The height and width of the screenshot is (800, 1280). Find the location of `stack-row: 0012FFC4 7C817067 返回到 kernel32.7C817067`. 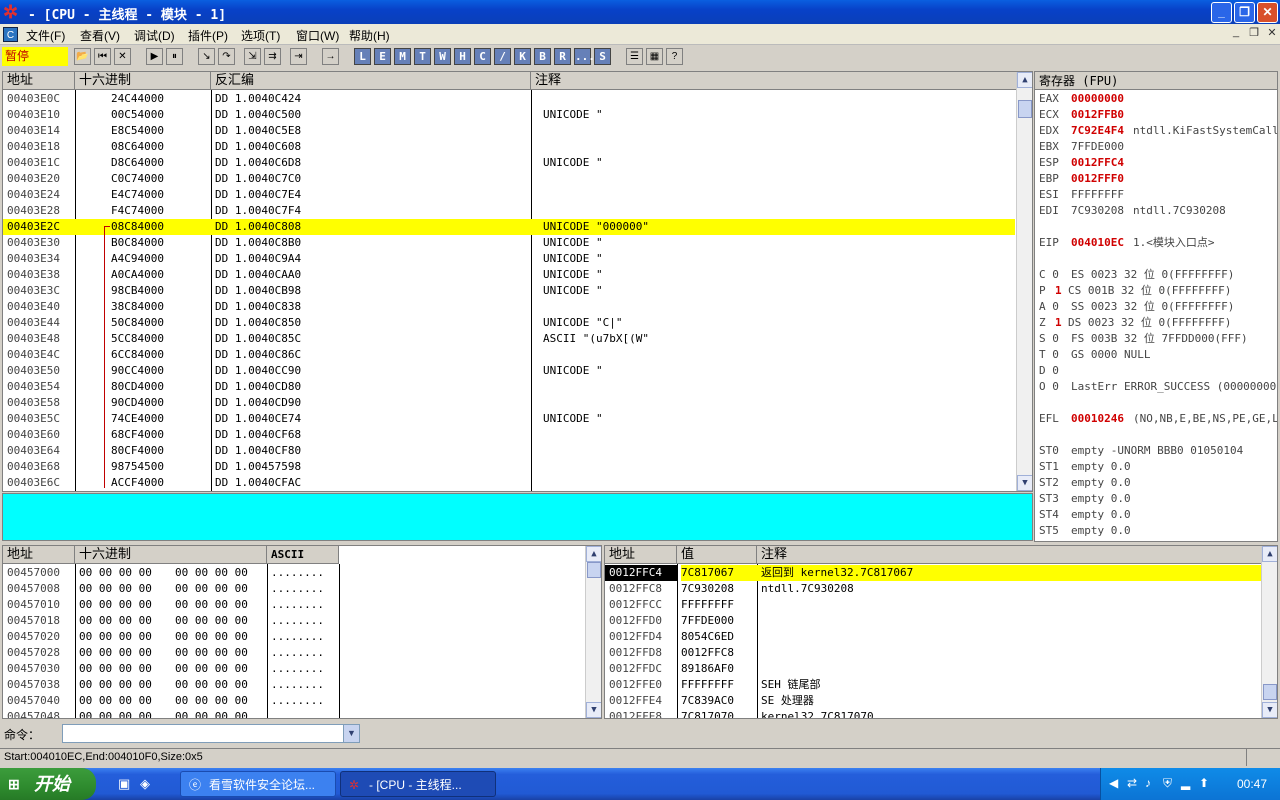

stack-row: 0012FFC4 7C817067 返回到 kernel32.7C817067 is located at coordinates (933, 573).